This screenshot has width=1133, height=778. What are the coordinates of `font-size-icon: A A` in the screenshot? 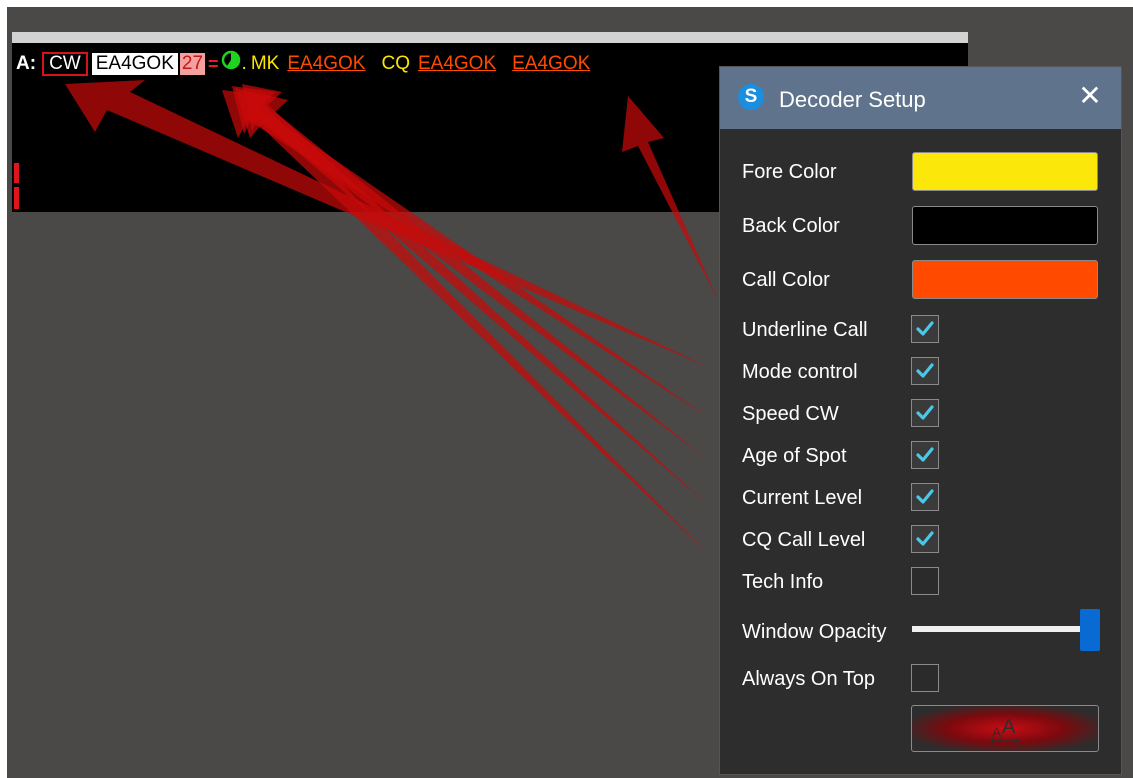 It's located at (1005, 730).